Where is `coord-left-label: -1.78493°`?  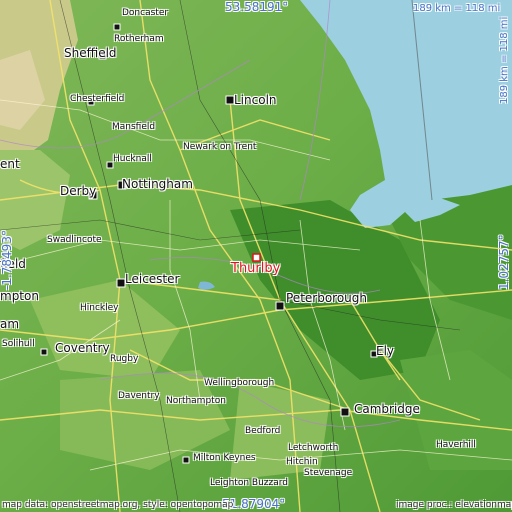
coord-left-label: -1.78493° is located at coordinates (7, 260).